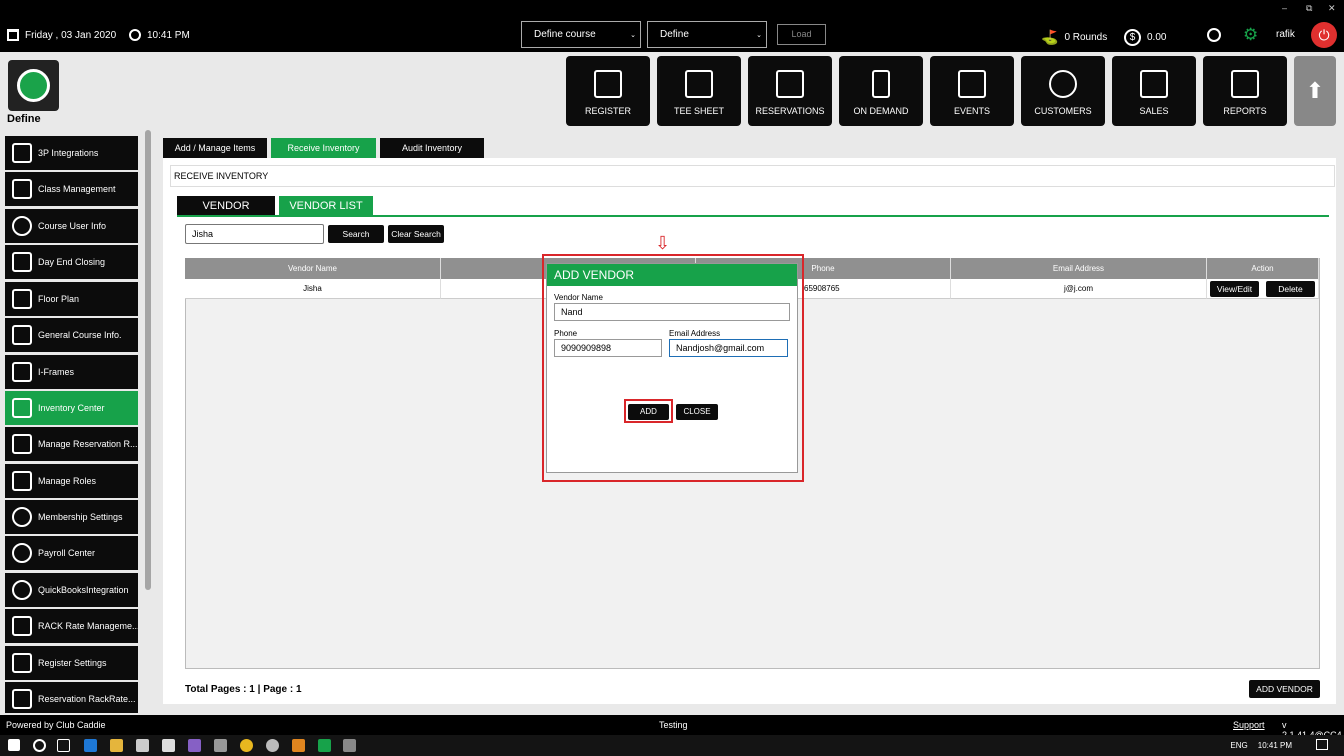  I want to click on sidebar-item-label: Course User Info, so click(72, 226).